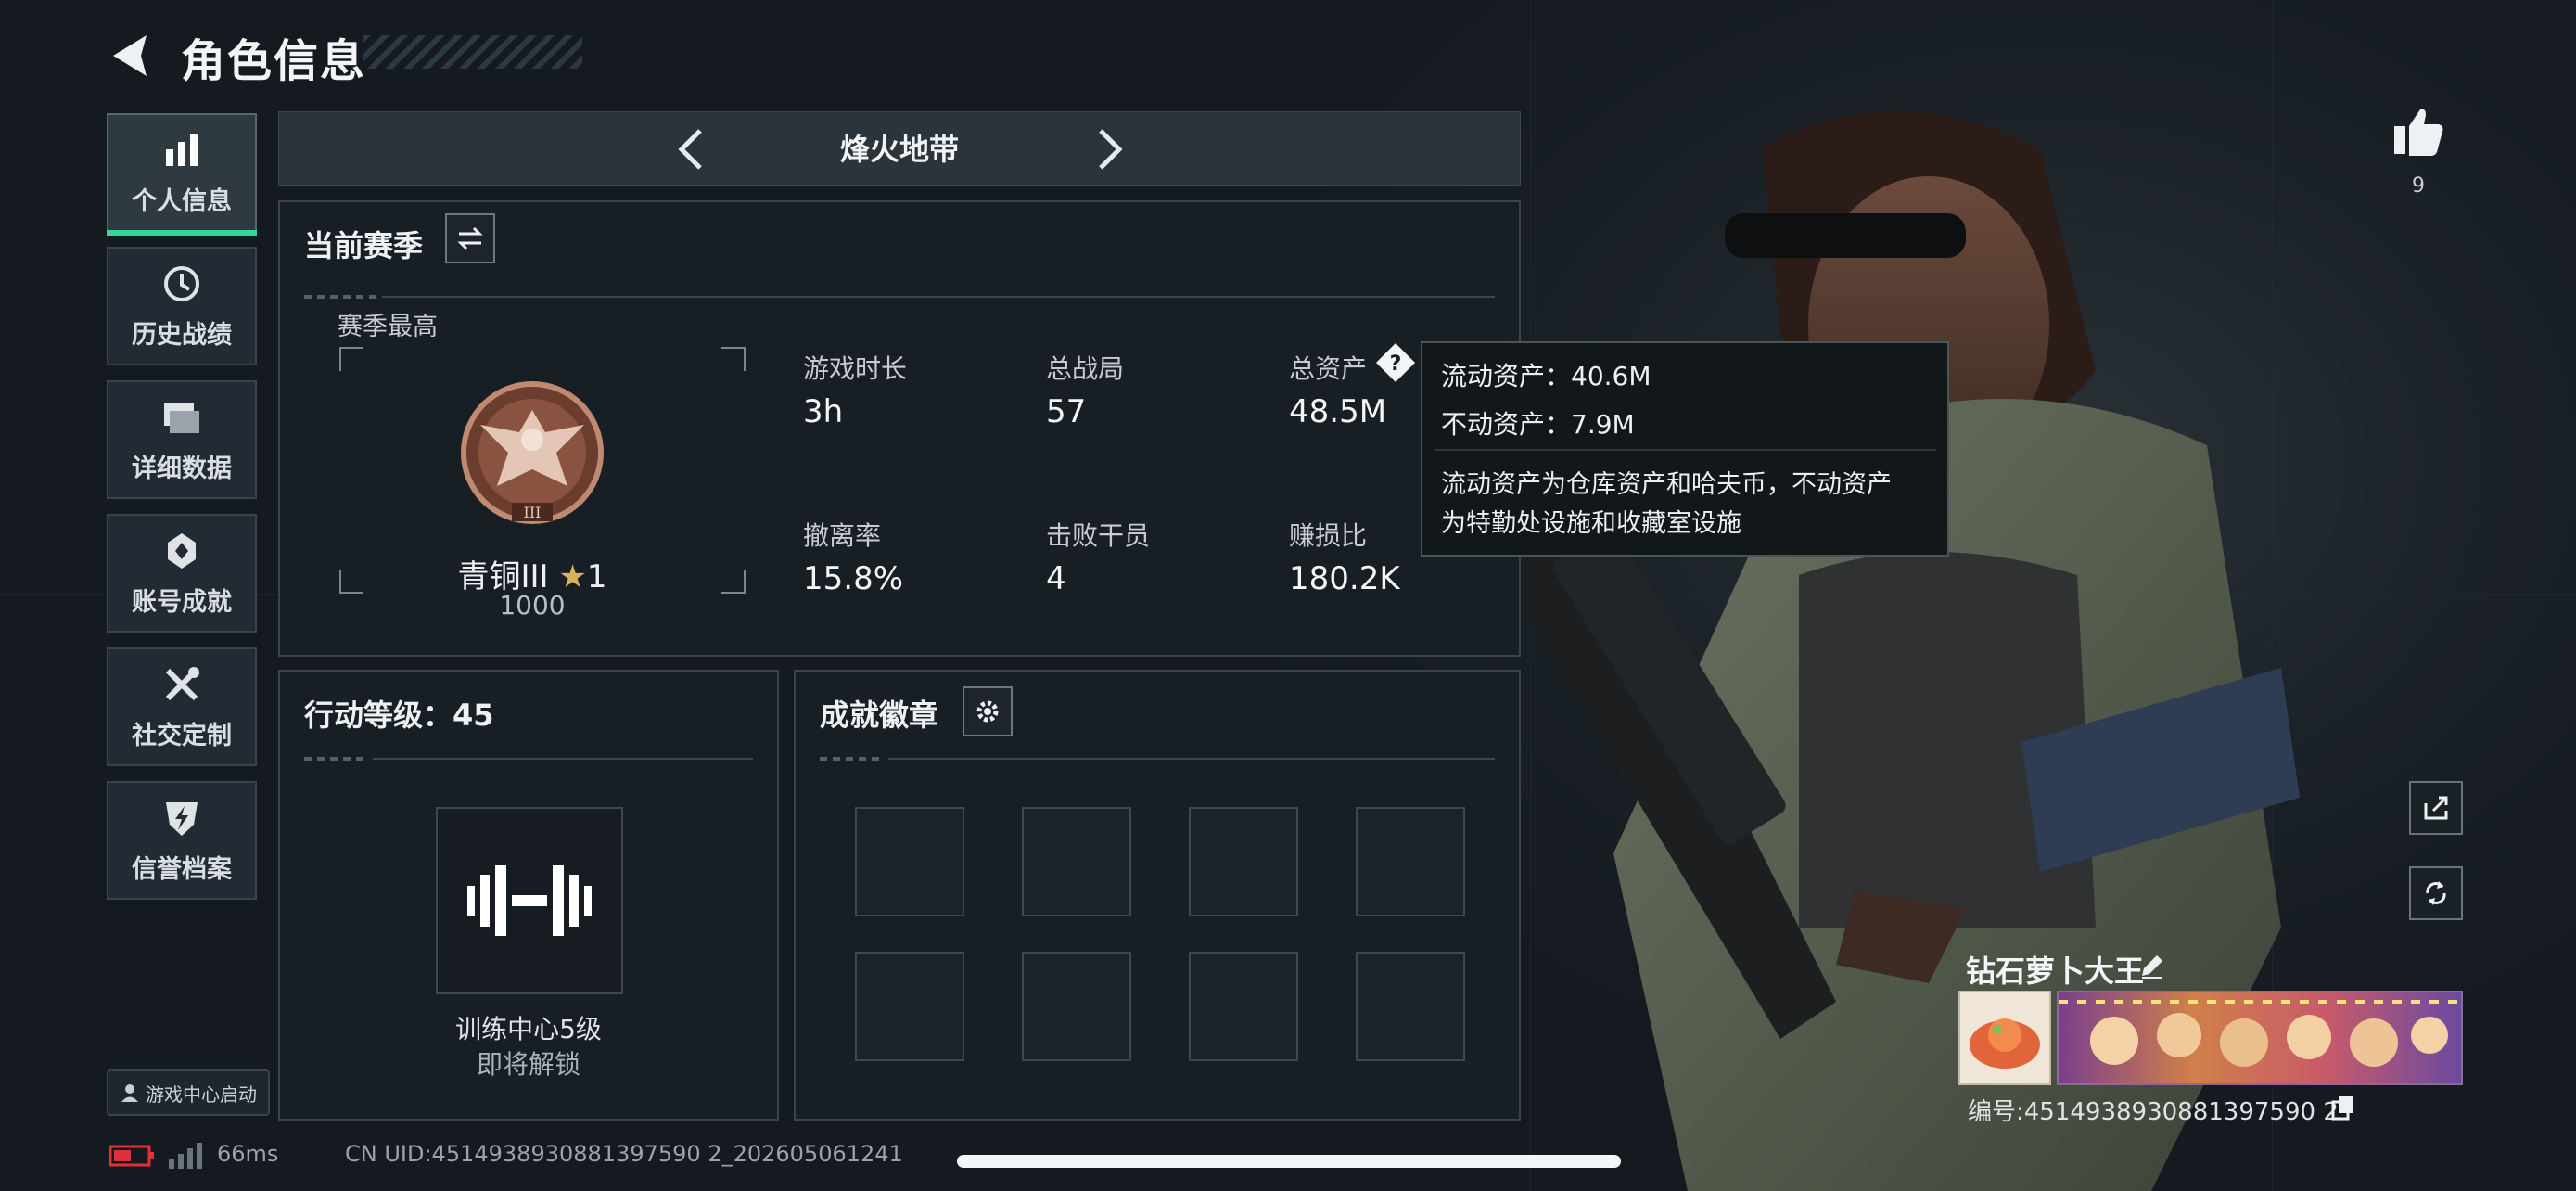 This screenshot has width=2576, height=1191. Describe the element at coordinates (1666, 484) in the screenshot. I see `tooltip-desc: 流动资产为仓库资产和哈夫币，不动资产` at that location.